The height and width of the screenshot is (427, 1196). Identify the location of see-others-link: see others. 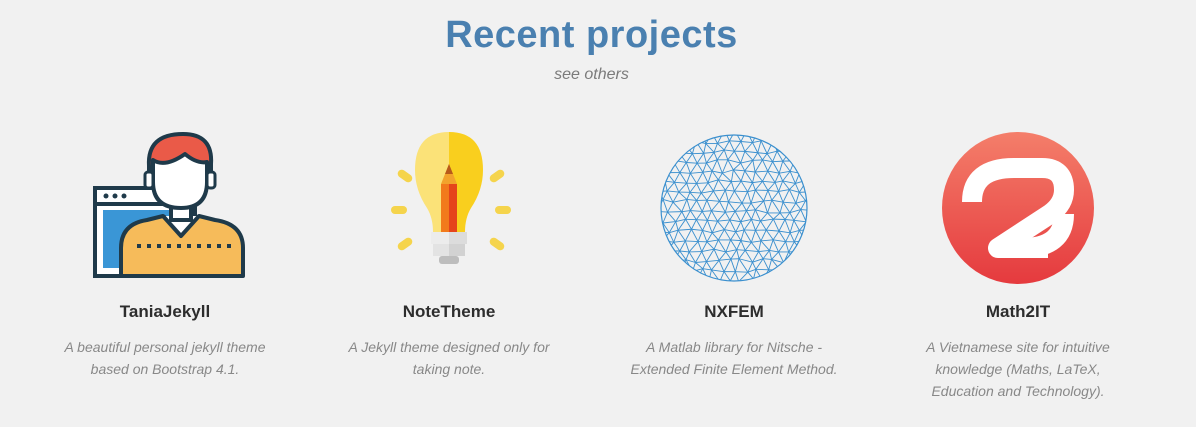
(591, 75).